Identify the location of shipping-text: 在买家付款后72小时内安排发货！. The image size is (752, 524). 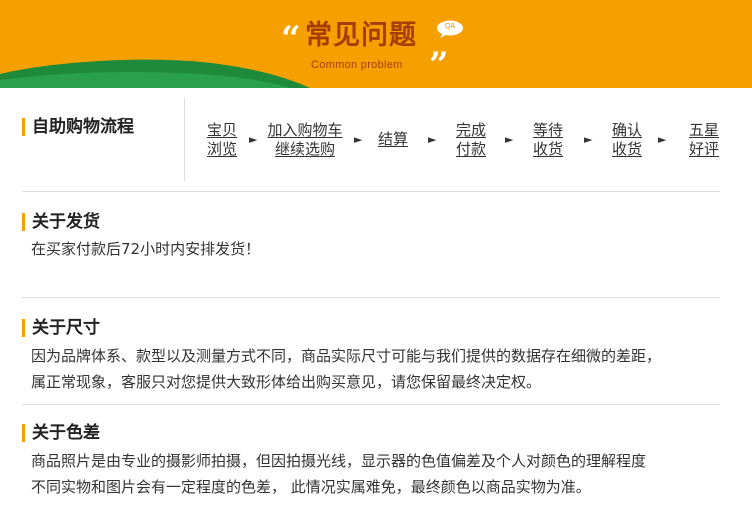
(146, 249).